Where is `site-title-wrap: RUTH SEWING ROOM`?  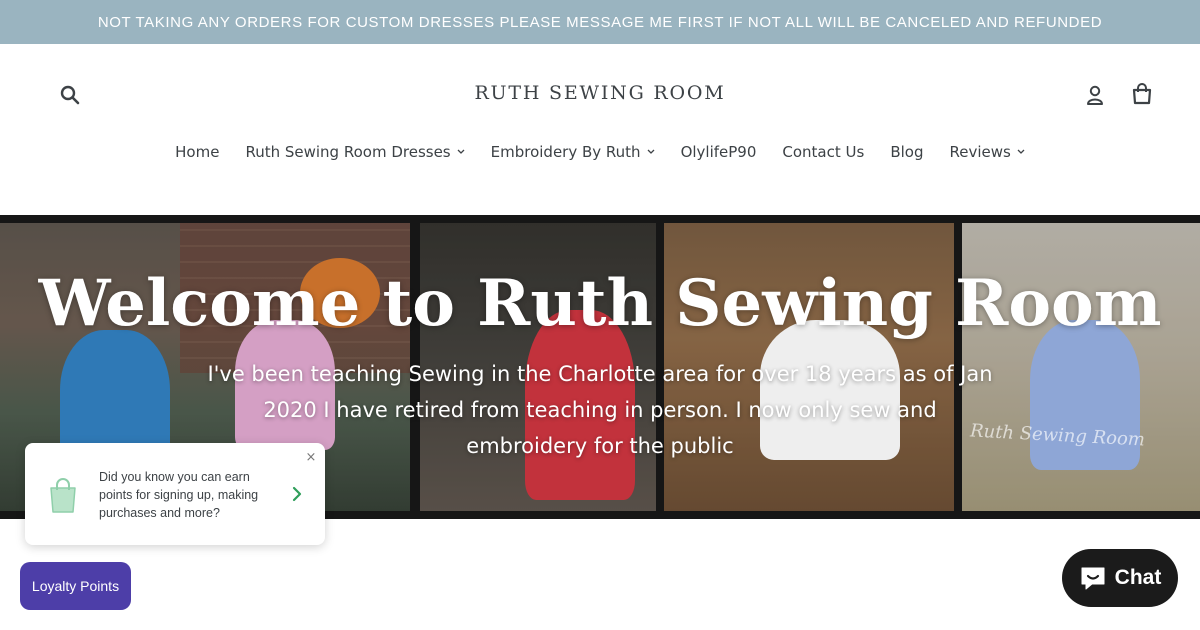
site-title-wrap: RUTH SEWING ROOM is located at coordinates (600, 93).